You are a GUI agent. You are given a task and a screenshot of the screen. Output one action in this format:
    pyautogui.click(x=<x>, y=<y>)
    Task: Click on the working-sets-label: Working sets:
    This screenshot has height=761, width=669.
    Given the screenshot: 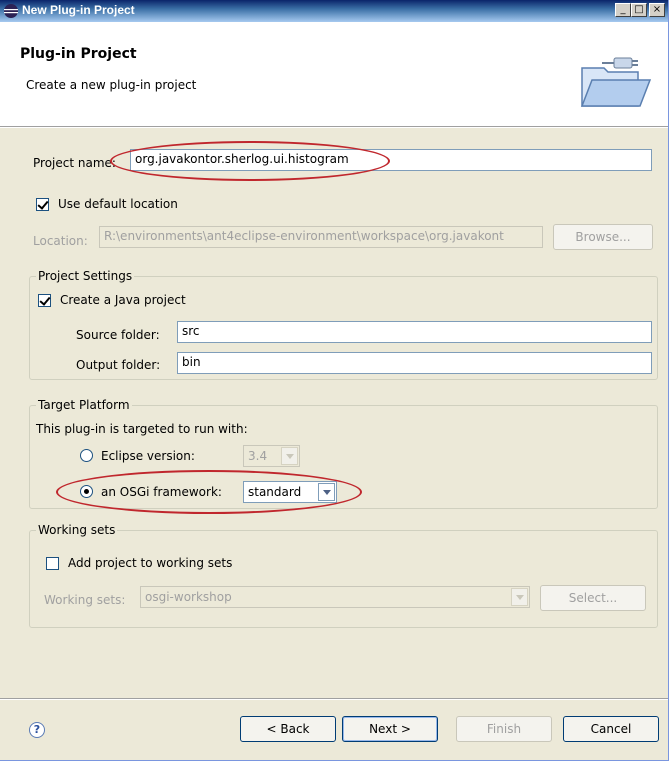 What is the action you would take?
    pyautogui.click(x=85, y=600)
    